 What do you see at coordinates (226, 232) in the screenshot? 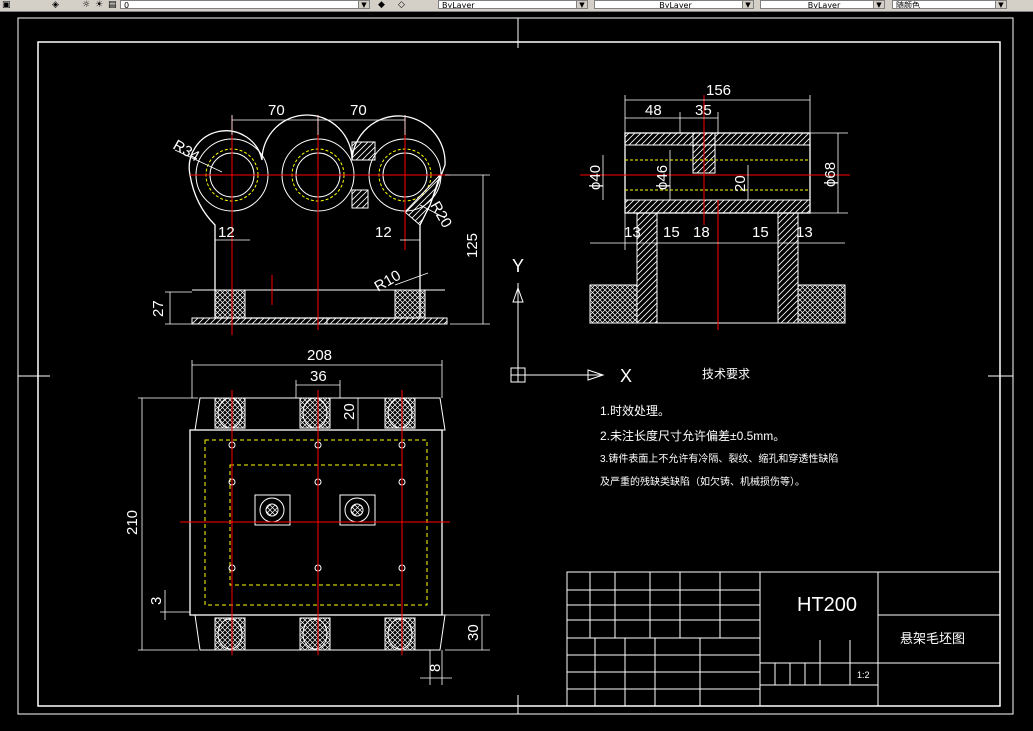
I see `dim-12-left: 12` at bounding box center [226, 232].